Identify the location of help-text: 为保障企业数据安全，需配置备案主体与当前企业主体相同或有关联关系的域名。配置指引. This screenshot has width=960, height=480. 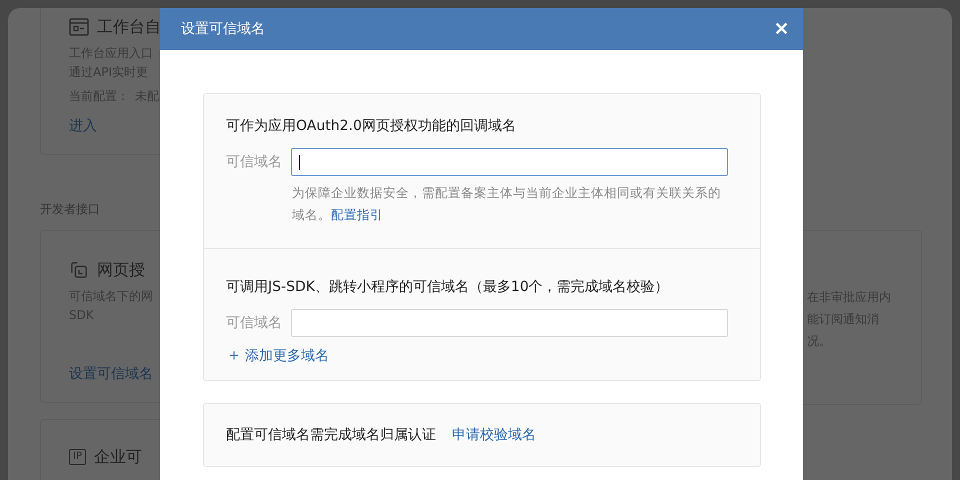
(507, 204).